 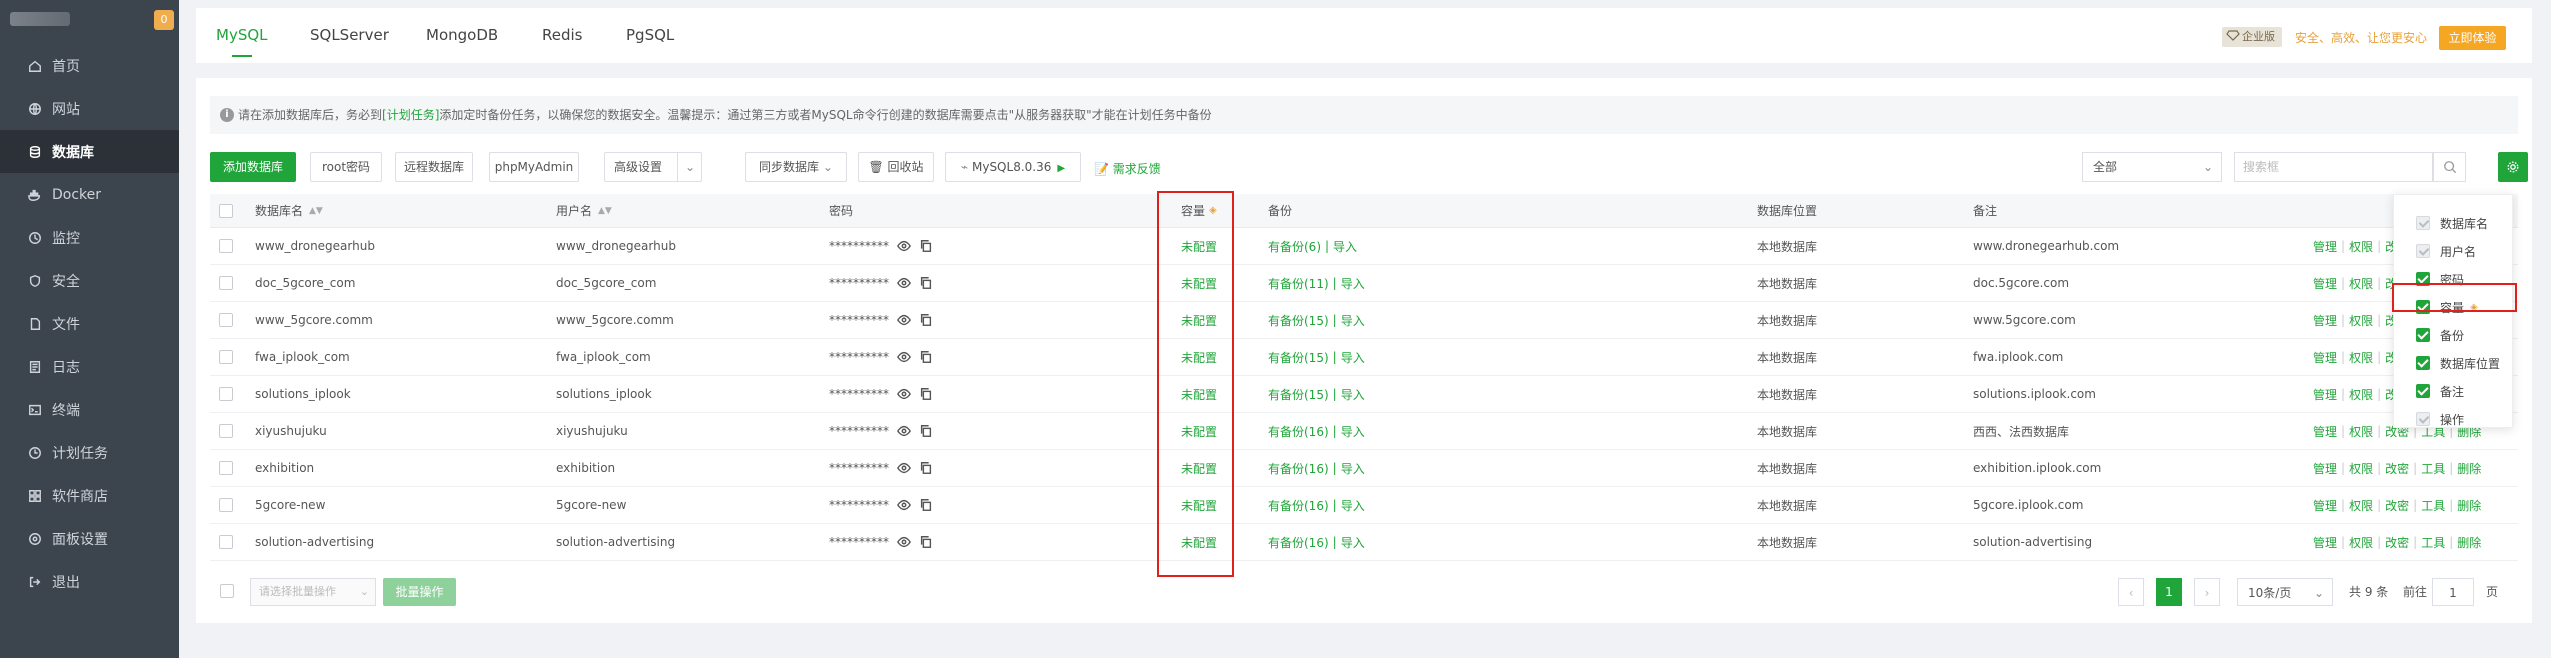 What do you see at coordinates (89, 323) in the screenshot?
I see `sidebar-item-6: 文件` at bounding box center [89, 323].